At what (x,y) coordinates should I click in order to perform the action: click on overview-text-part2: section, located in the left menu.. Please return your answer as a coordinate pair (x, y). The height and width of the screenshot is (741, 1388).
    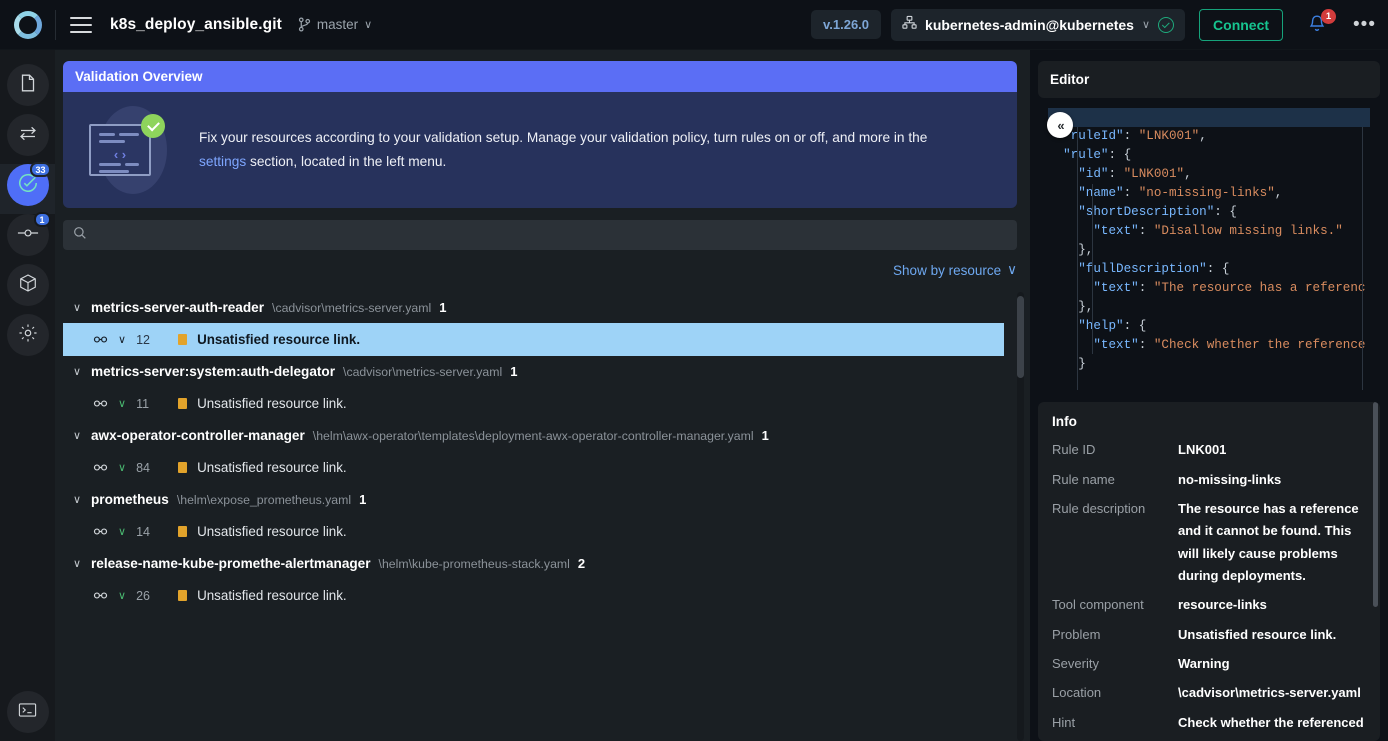
    Looking at the image, I should click on (346, 161).